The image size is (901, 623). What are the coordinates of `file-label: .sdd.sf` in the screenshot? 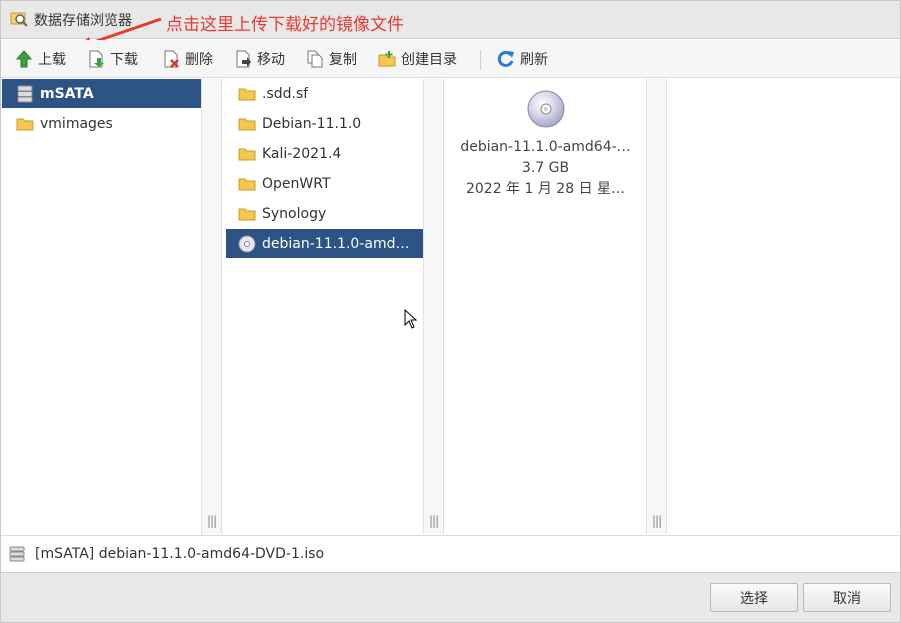 It's located at (285, 93).